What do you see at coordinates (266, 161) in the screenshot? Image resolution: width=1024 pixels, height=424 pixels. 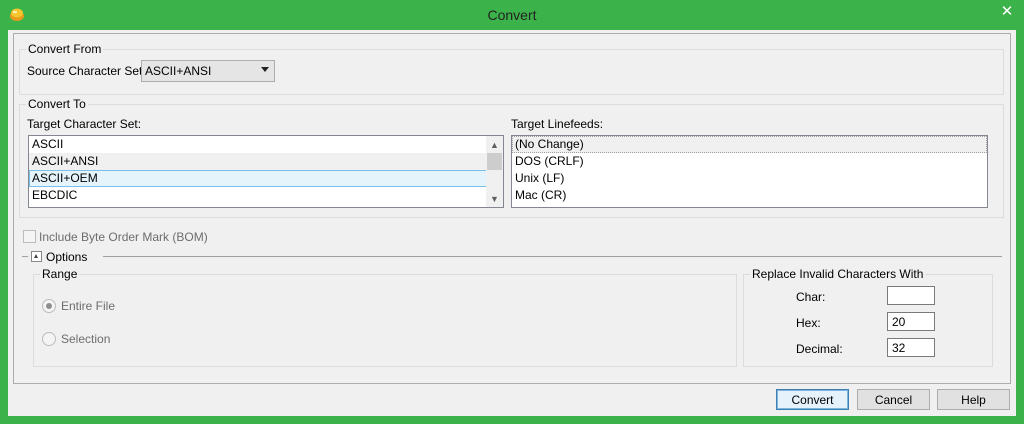 I see `list-item: ASCII+ANSI` at bounding box center [266, 161].